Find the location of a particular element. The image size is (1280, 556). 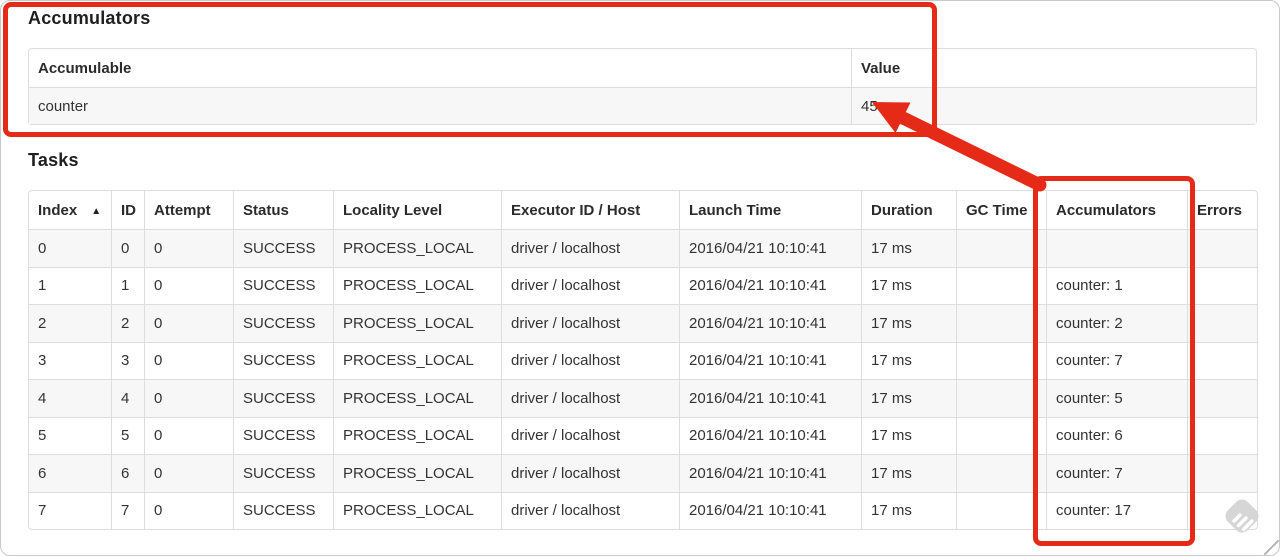

column-header-label: Errors is located at coordinates (1220, 210).